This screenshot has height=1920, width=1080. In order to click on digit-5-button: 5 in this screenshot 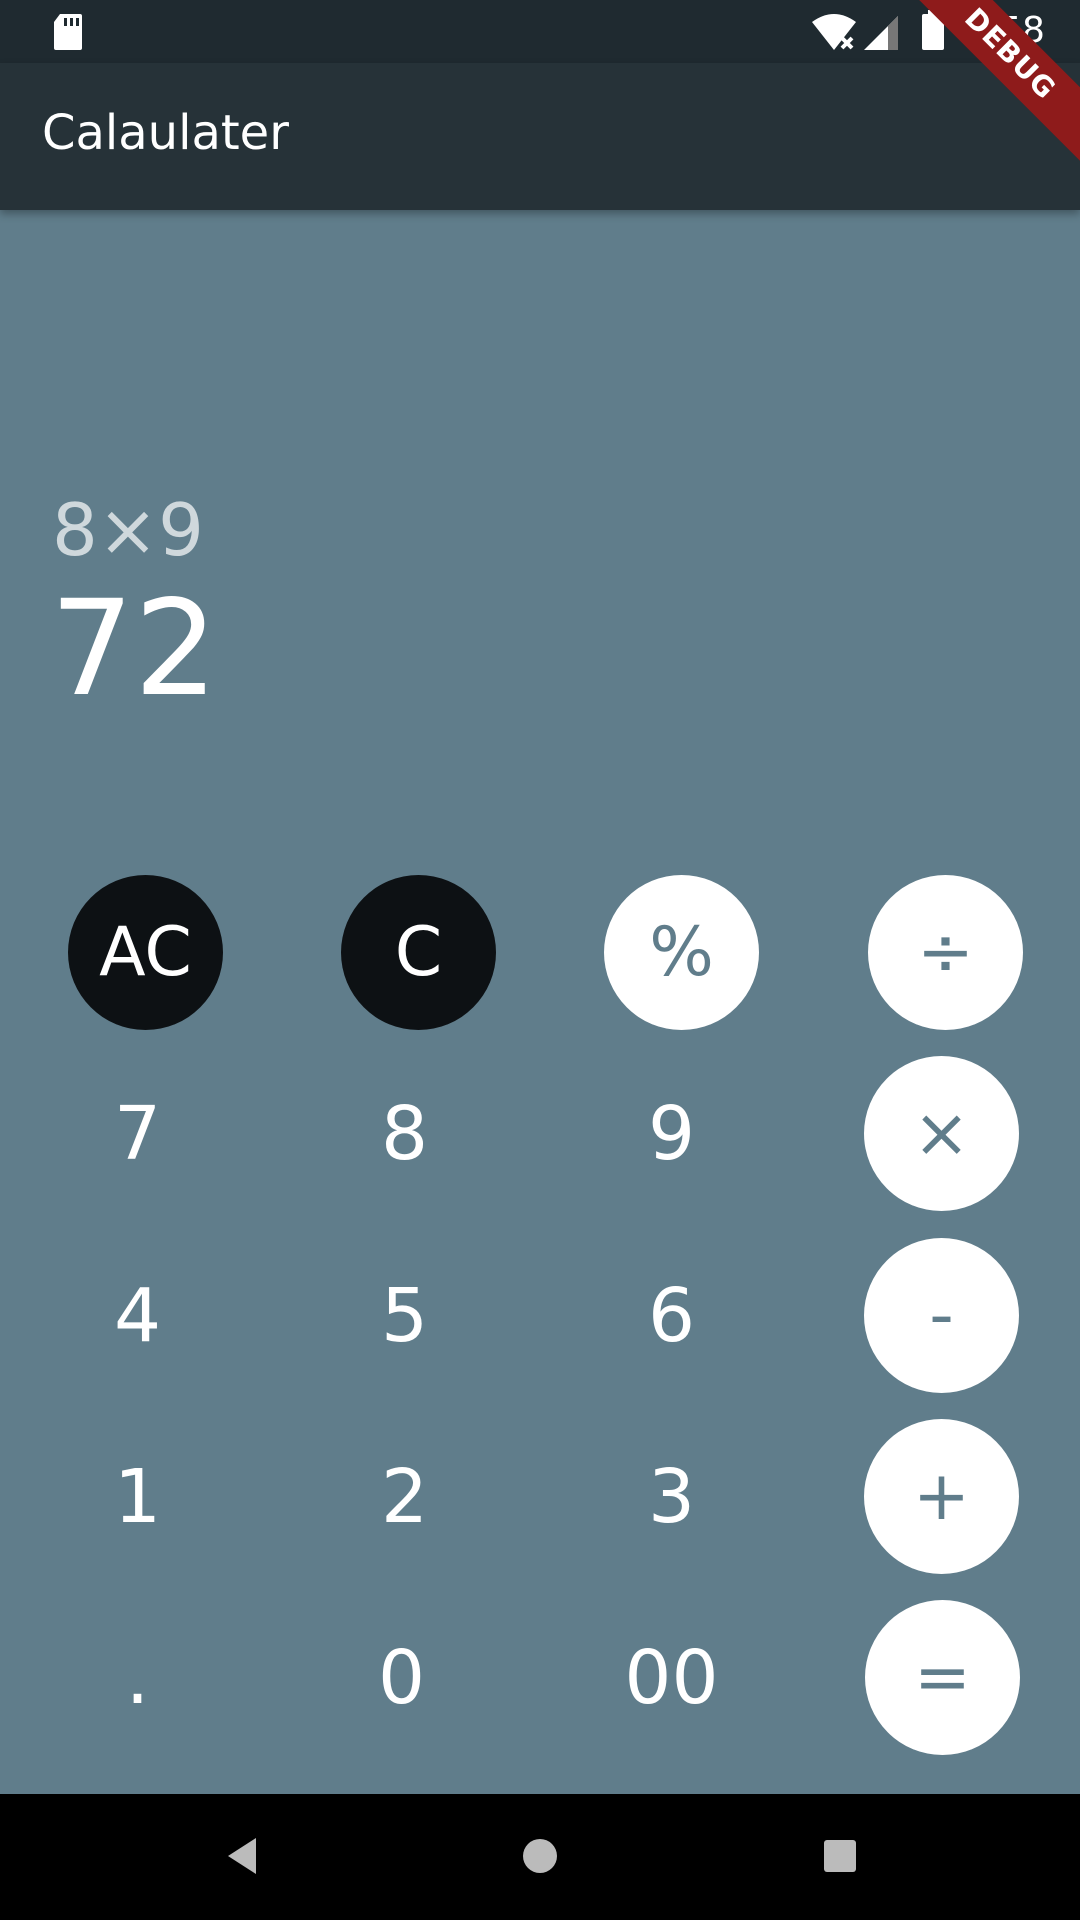, I will do `click(404, 1315)`.